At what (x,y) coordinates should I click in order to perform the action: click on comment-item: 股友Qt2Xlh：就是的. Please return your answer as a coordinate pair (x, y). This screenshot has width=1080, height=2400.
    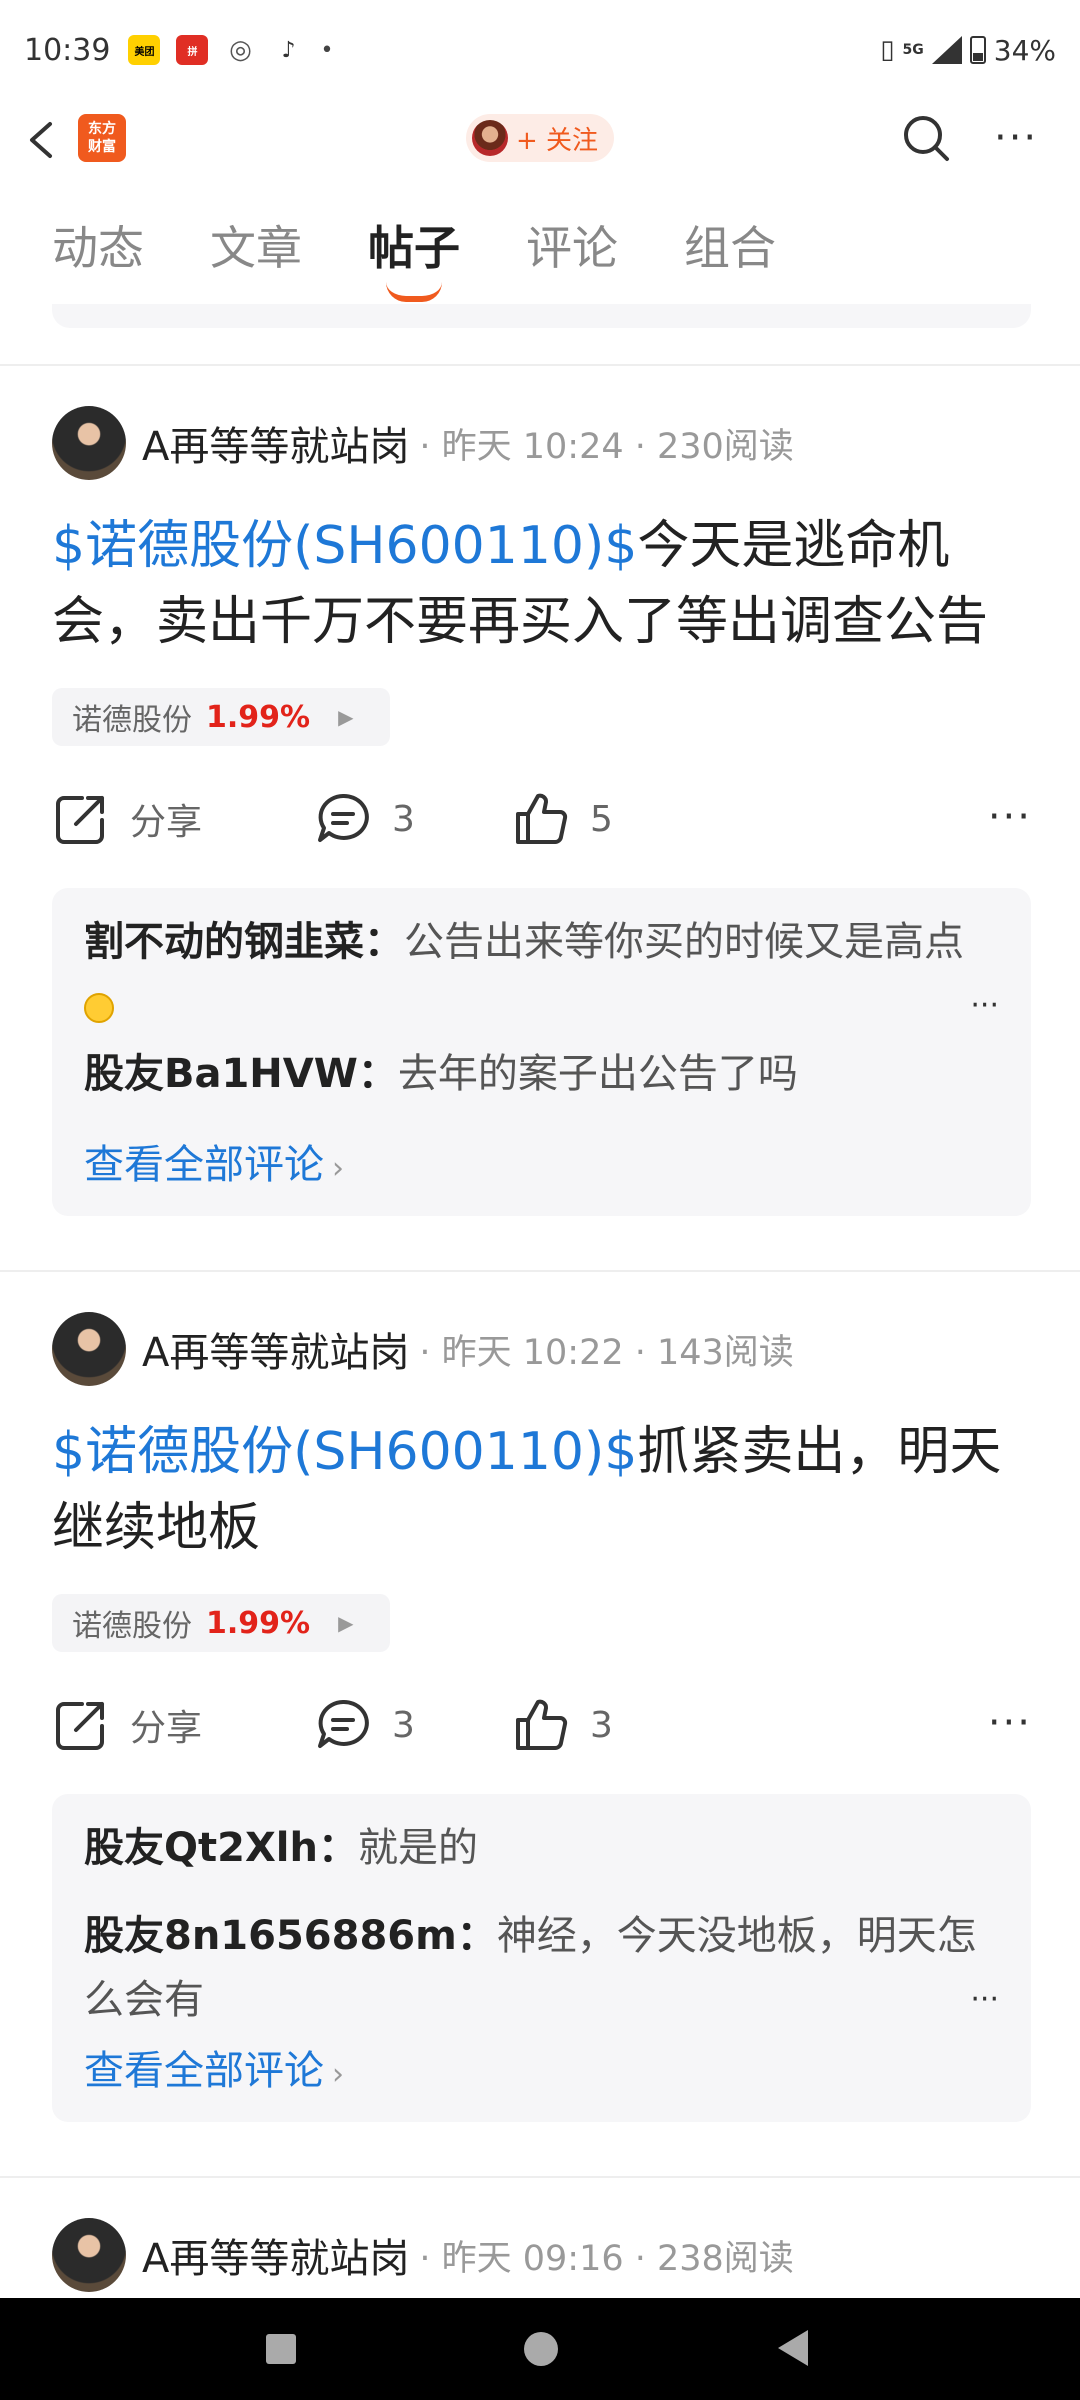
    Looking at the image, I should click on (534, 1848).